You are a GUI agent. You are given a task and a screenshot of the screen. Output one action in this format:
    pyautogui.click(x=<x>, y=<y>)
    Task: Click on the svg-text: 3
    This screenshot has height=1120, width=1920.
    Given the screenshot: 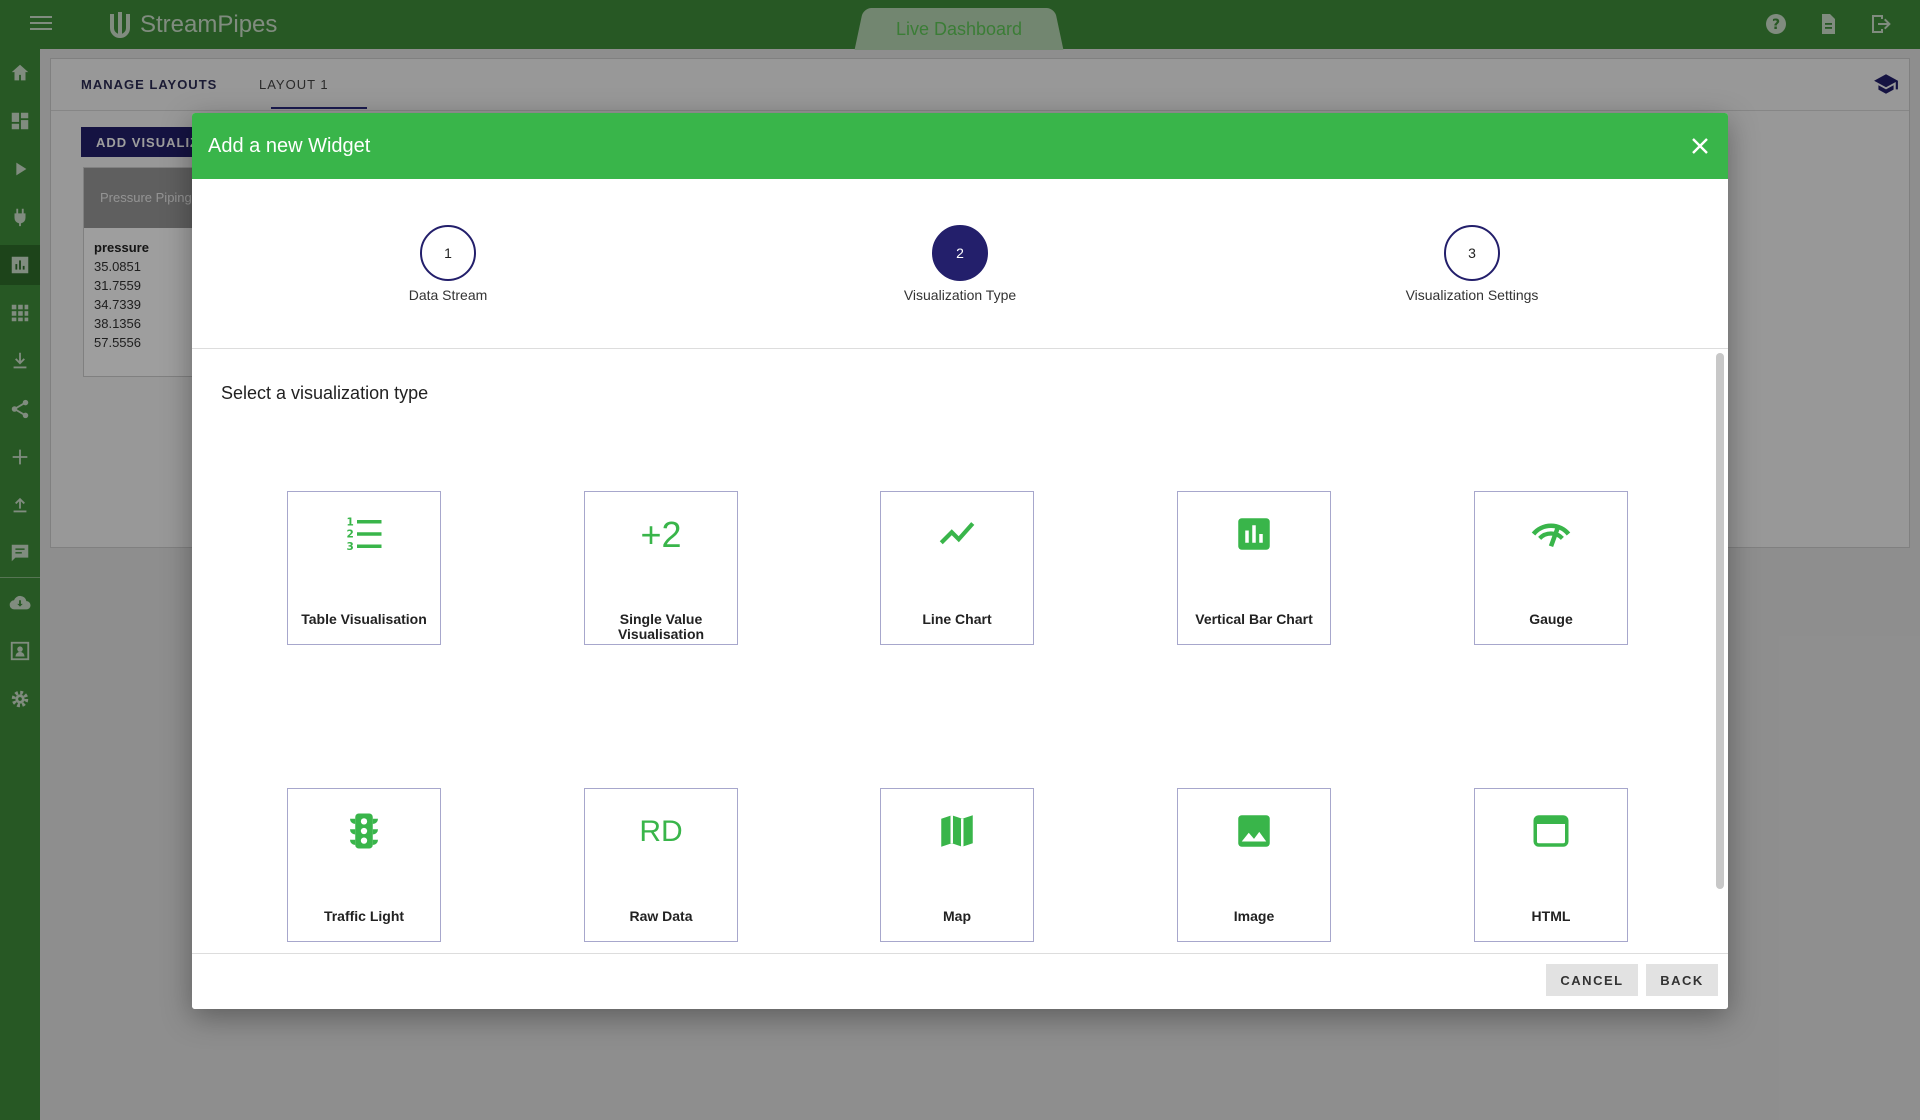 What is the action you would take?
    pyautogui.click(x=350, y=547)
    